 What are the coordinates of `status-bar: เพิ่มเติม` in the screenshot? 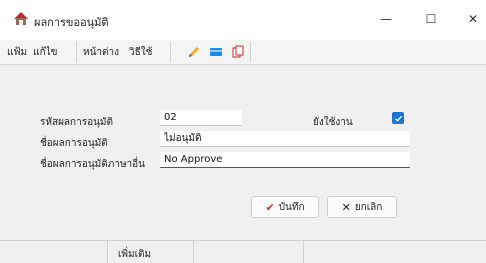 It's located at (243, 251).